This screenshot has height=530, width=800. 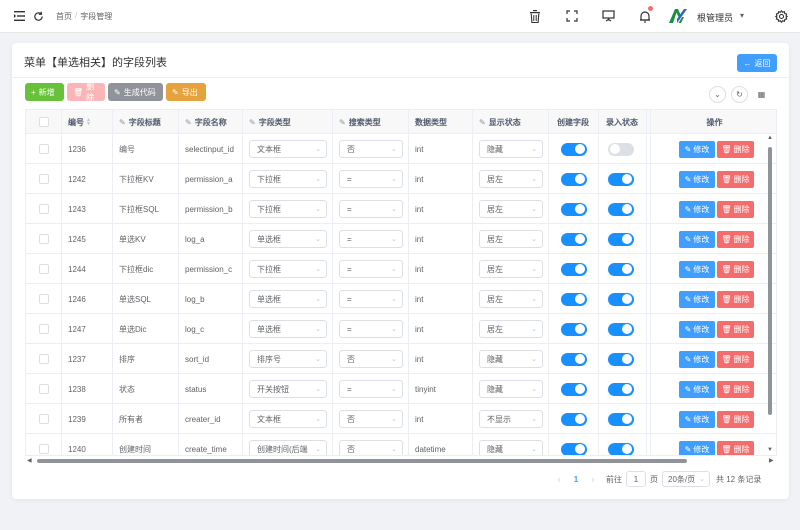 I want to click on refresh-icon, so click(x=38, y=16).